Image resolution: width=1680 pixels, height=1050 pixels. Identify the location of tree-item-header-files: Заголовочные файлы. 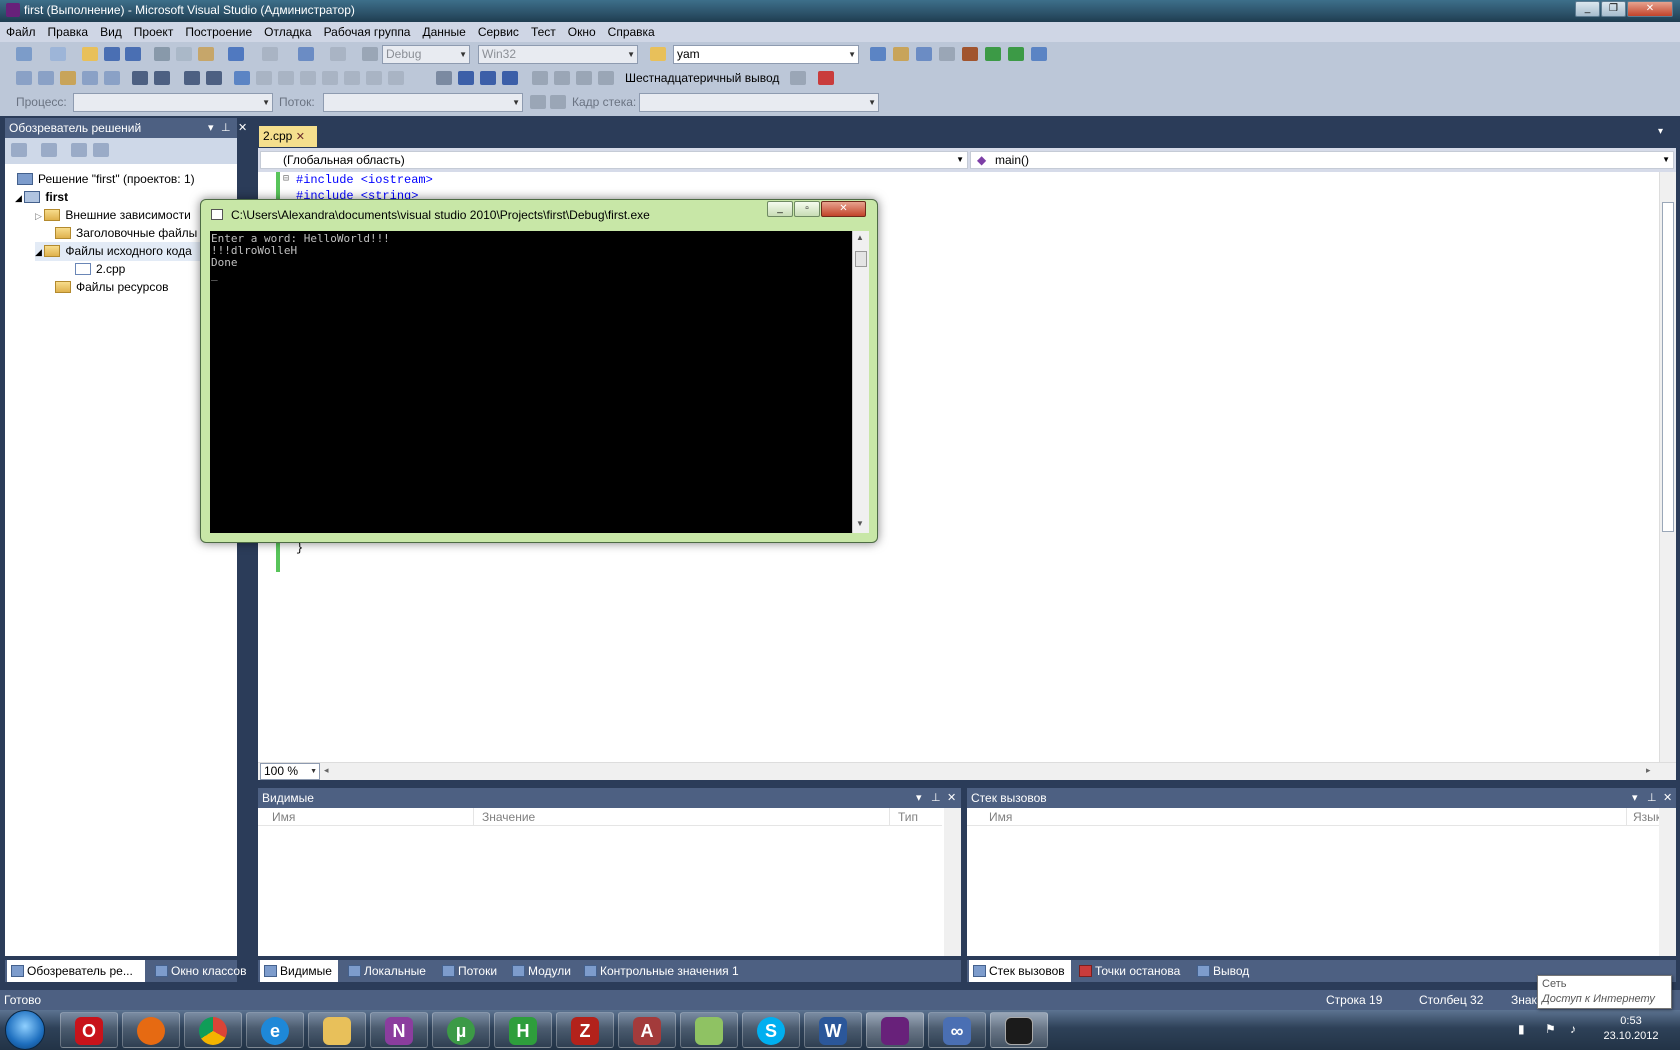
(126, 233).